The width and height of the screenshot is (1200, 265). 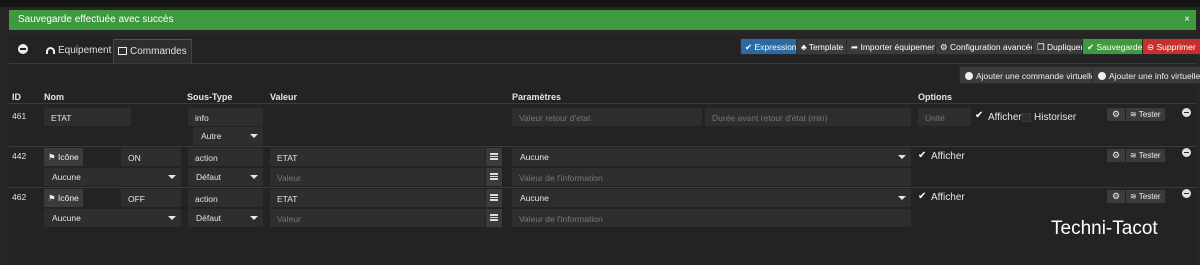 I want to click on row-461-tester-button: ≋ Tester, so click(x=1145, y=114).